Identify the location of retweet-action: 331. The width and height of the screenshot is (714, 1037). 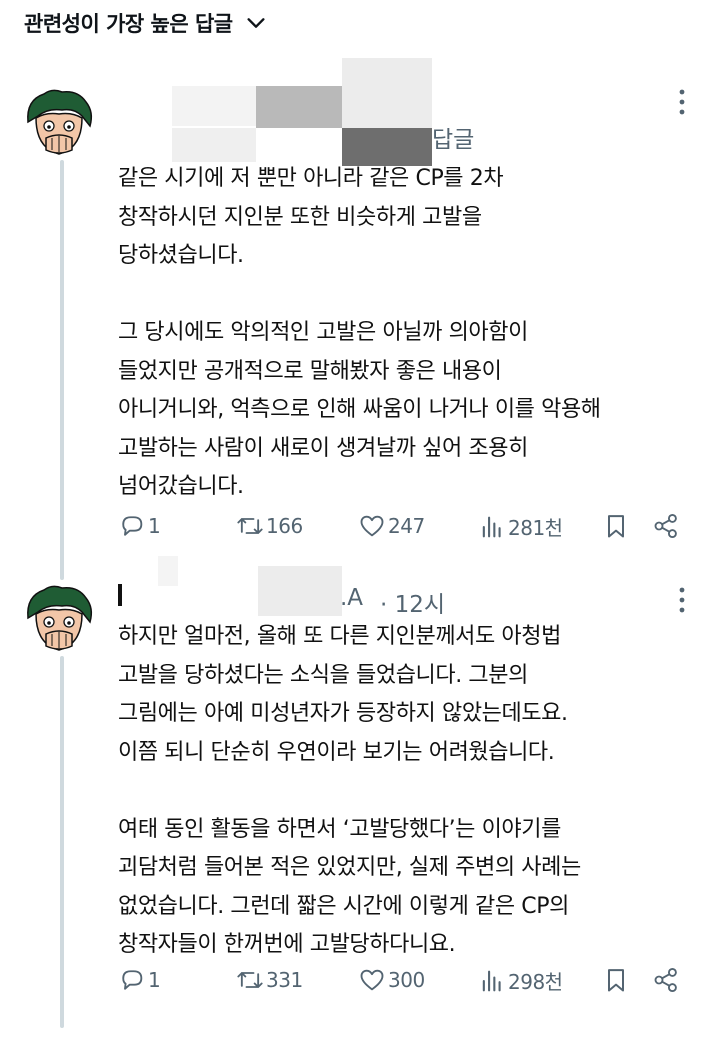
(269, 980).